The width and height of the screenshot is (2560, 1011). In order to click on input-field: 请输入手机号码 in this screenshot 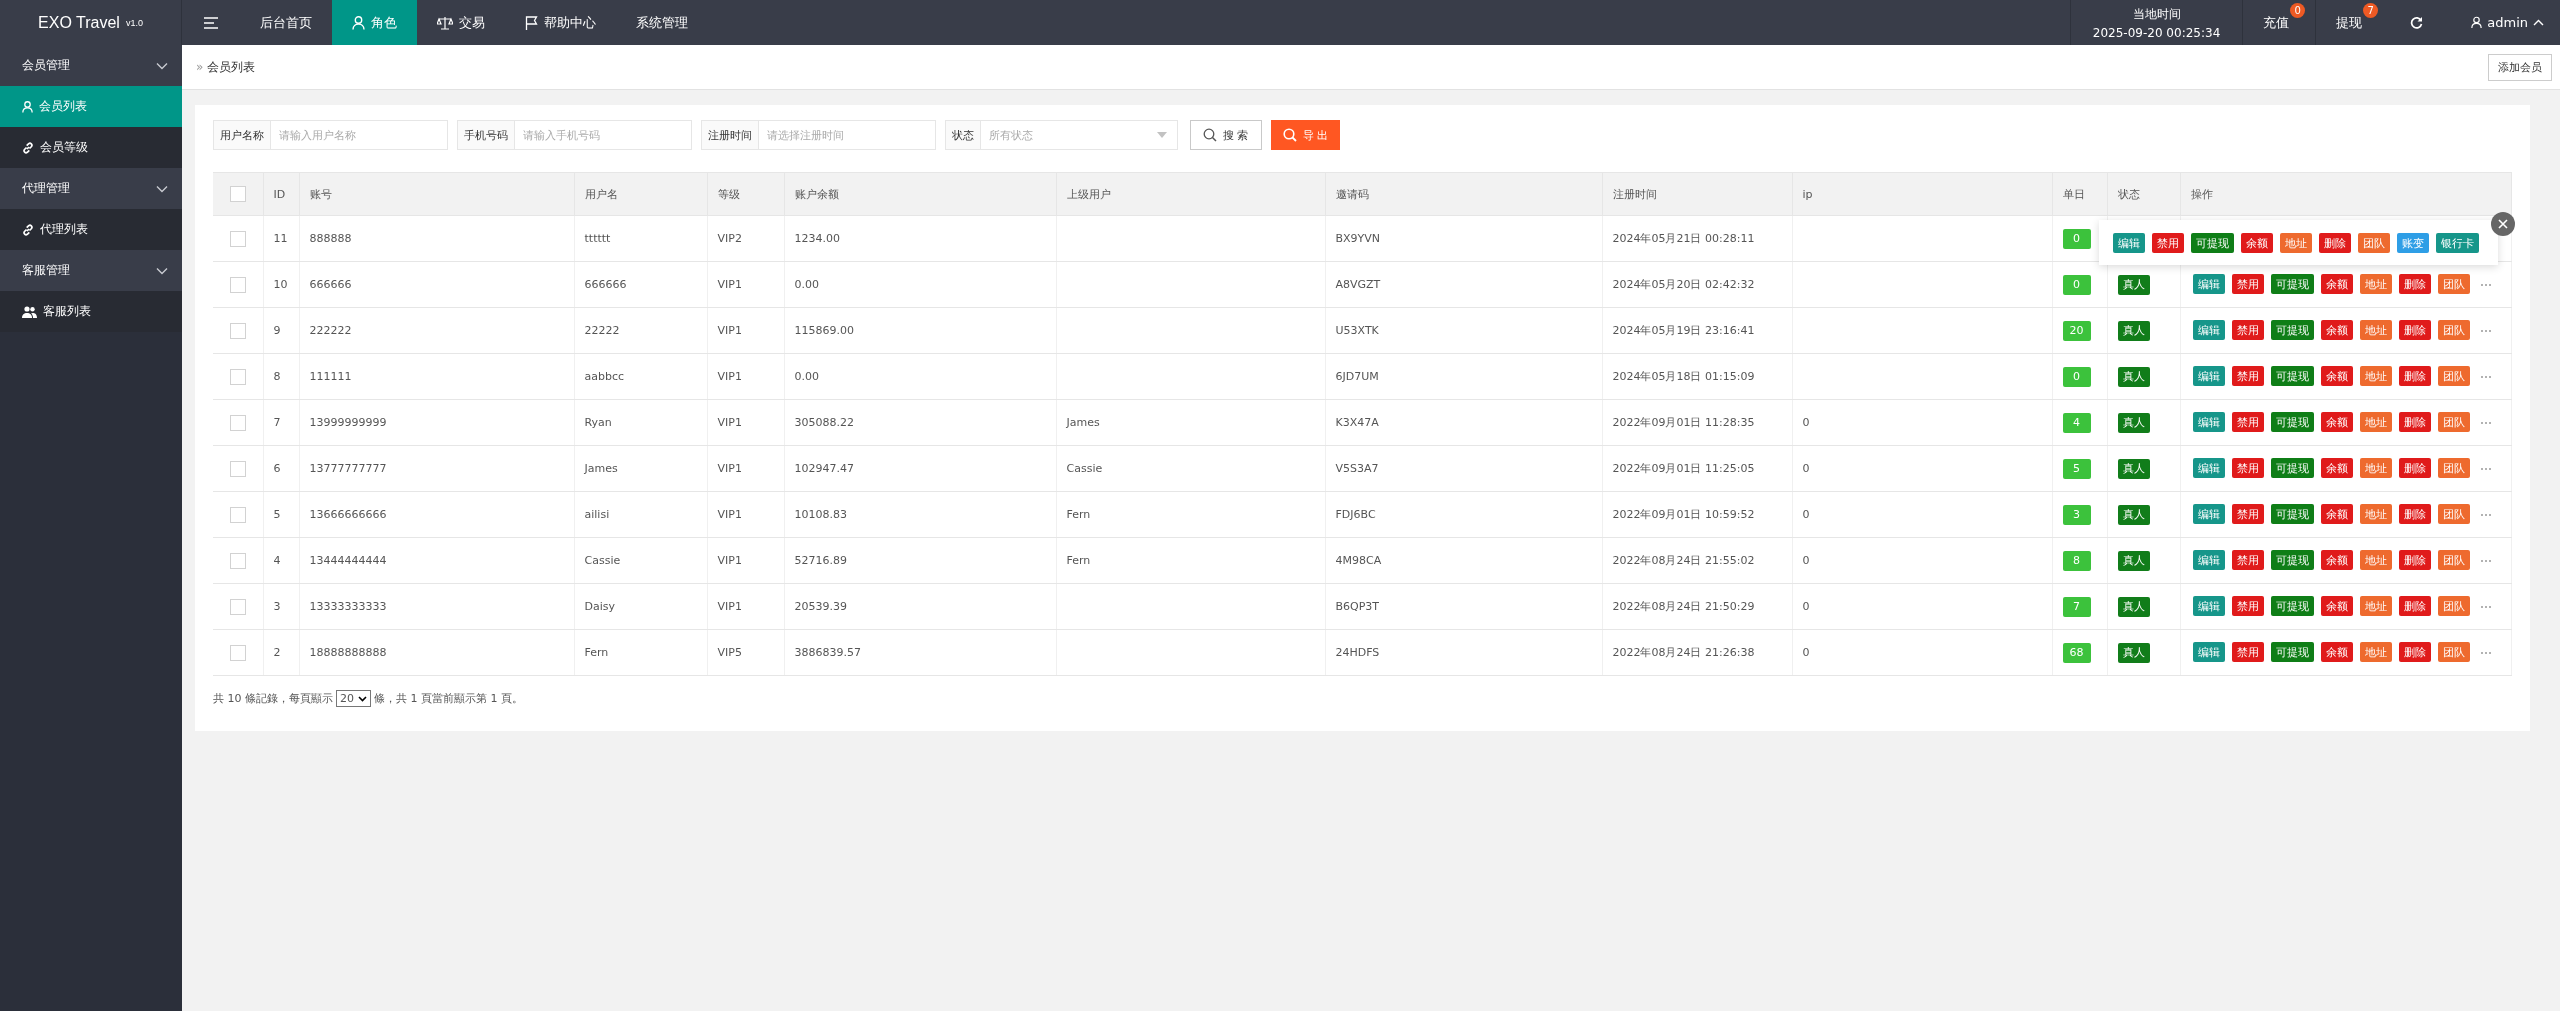, I will do `click(603, 135)`.